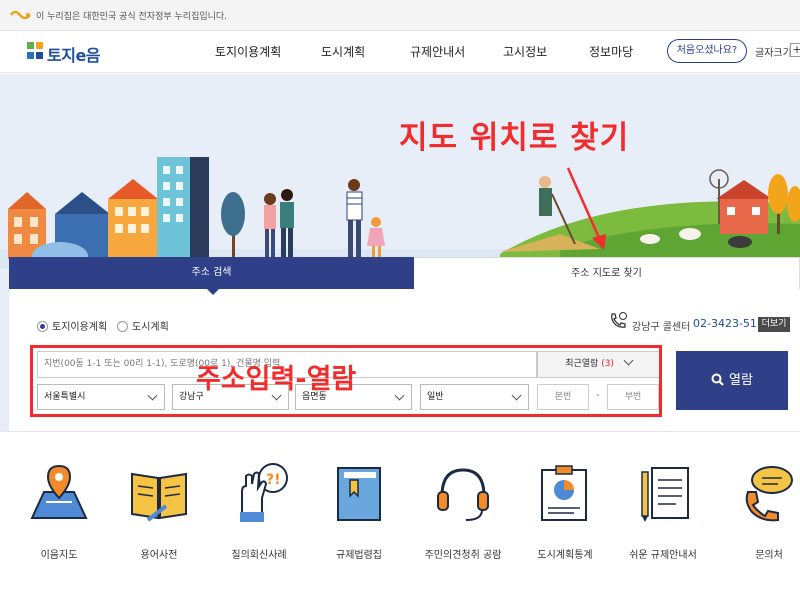 This screenshot has height=600, width=800. What do you see at coordinates (248, 51) in the screenshot?
I see `nav-land-use-plan: 토지이용계획` at bounding box center [248, 51].